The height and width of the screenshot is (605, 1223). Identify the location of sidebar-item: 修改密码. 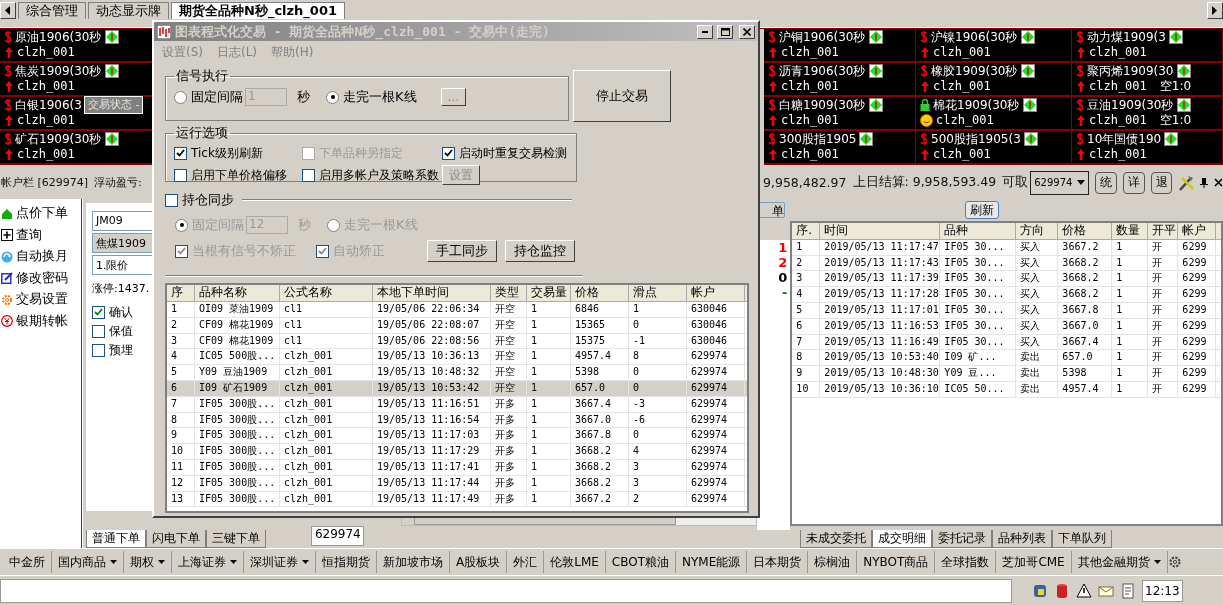
(40, 278).